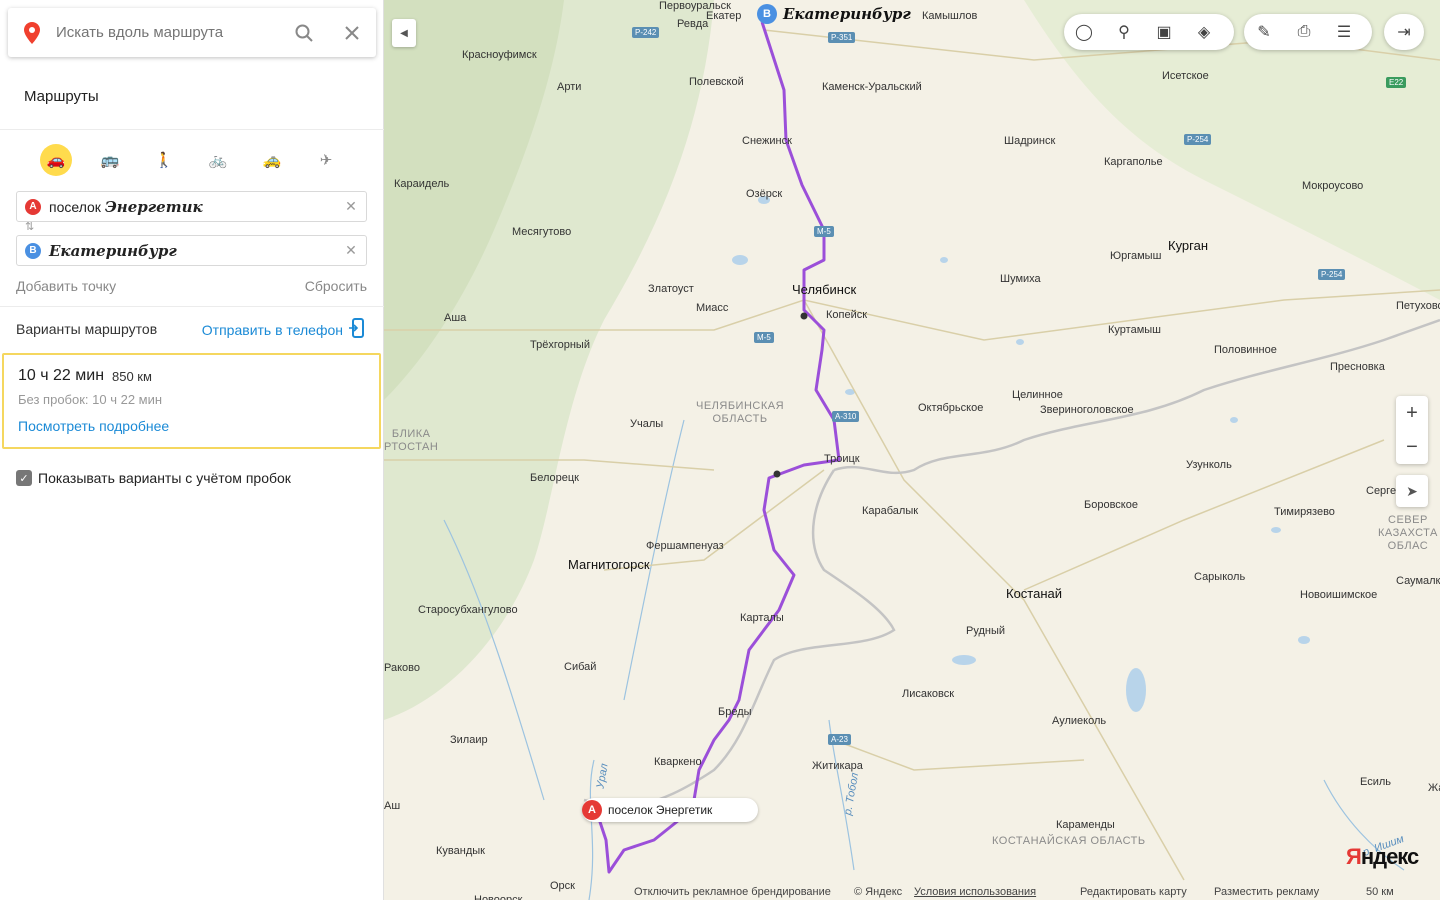 This screenshot has height=900, width=1440. What do you see at coordinates (90, 399) in the screenshot?
I see `route-no-traffic-time: Без пробок: 10 ч 22 мин` at bounding box center [90, 399].